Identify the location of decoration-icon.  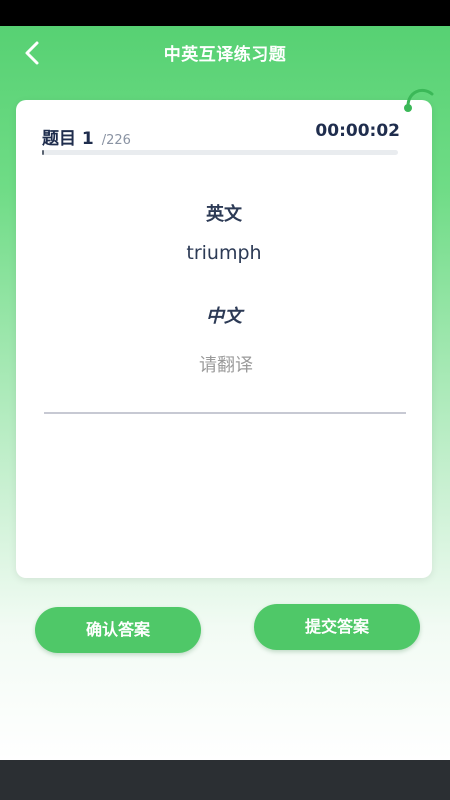
(419, 100).